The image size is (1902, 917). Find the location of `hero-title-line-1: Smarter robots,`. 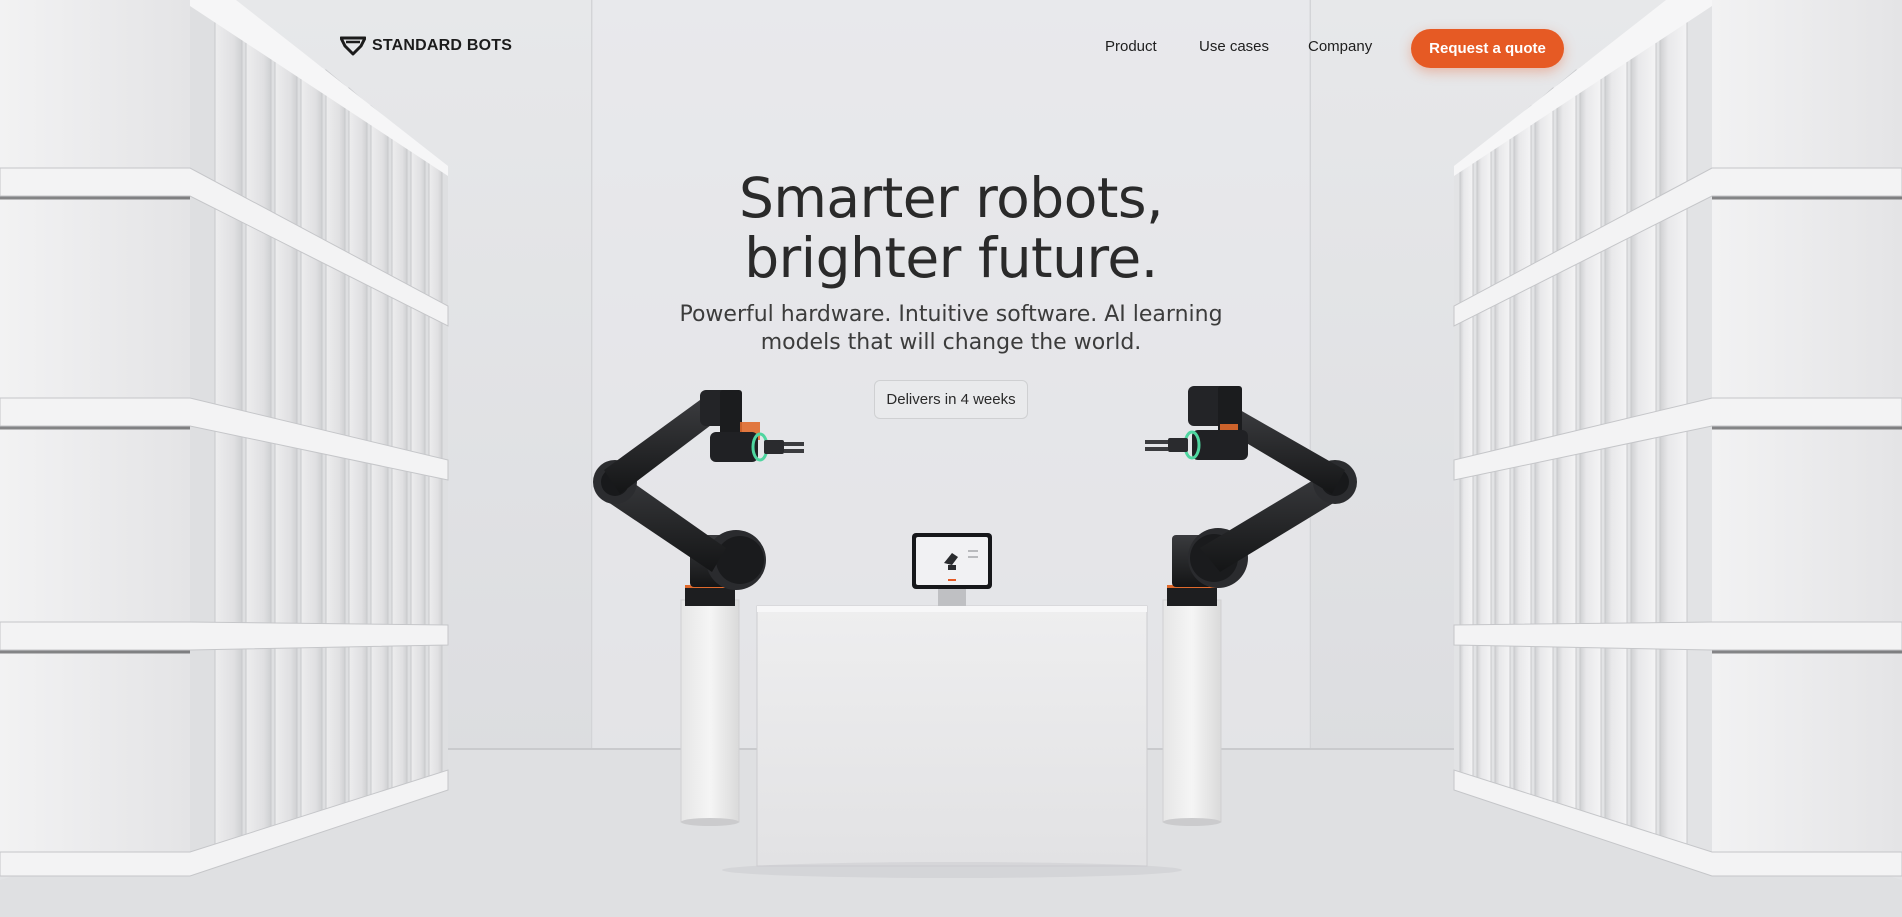

hero-title-line-1: Smarter robots, is located at coordinates (951, 198).